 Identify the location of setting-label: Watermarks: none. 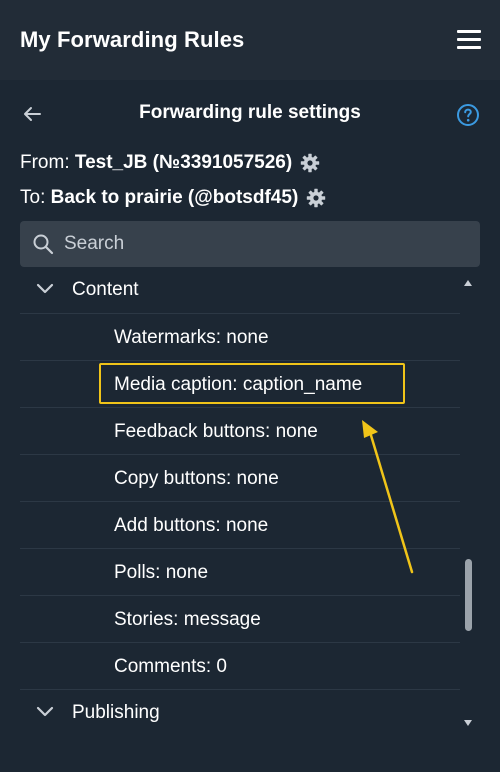
(191, 337).